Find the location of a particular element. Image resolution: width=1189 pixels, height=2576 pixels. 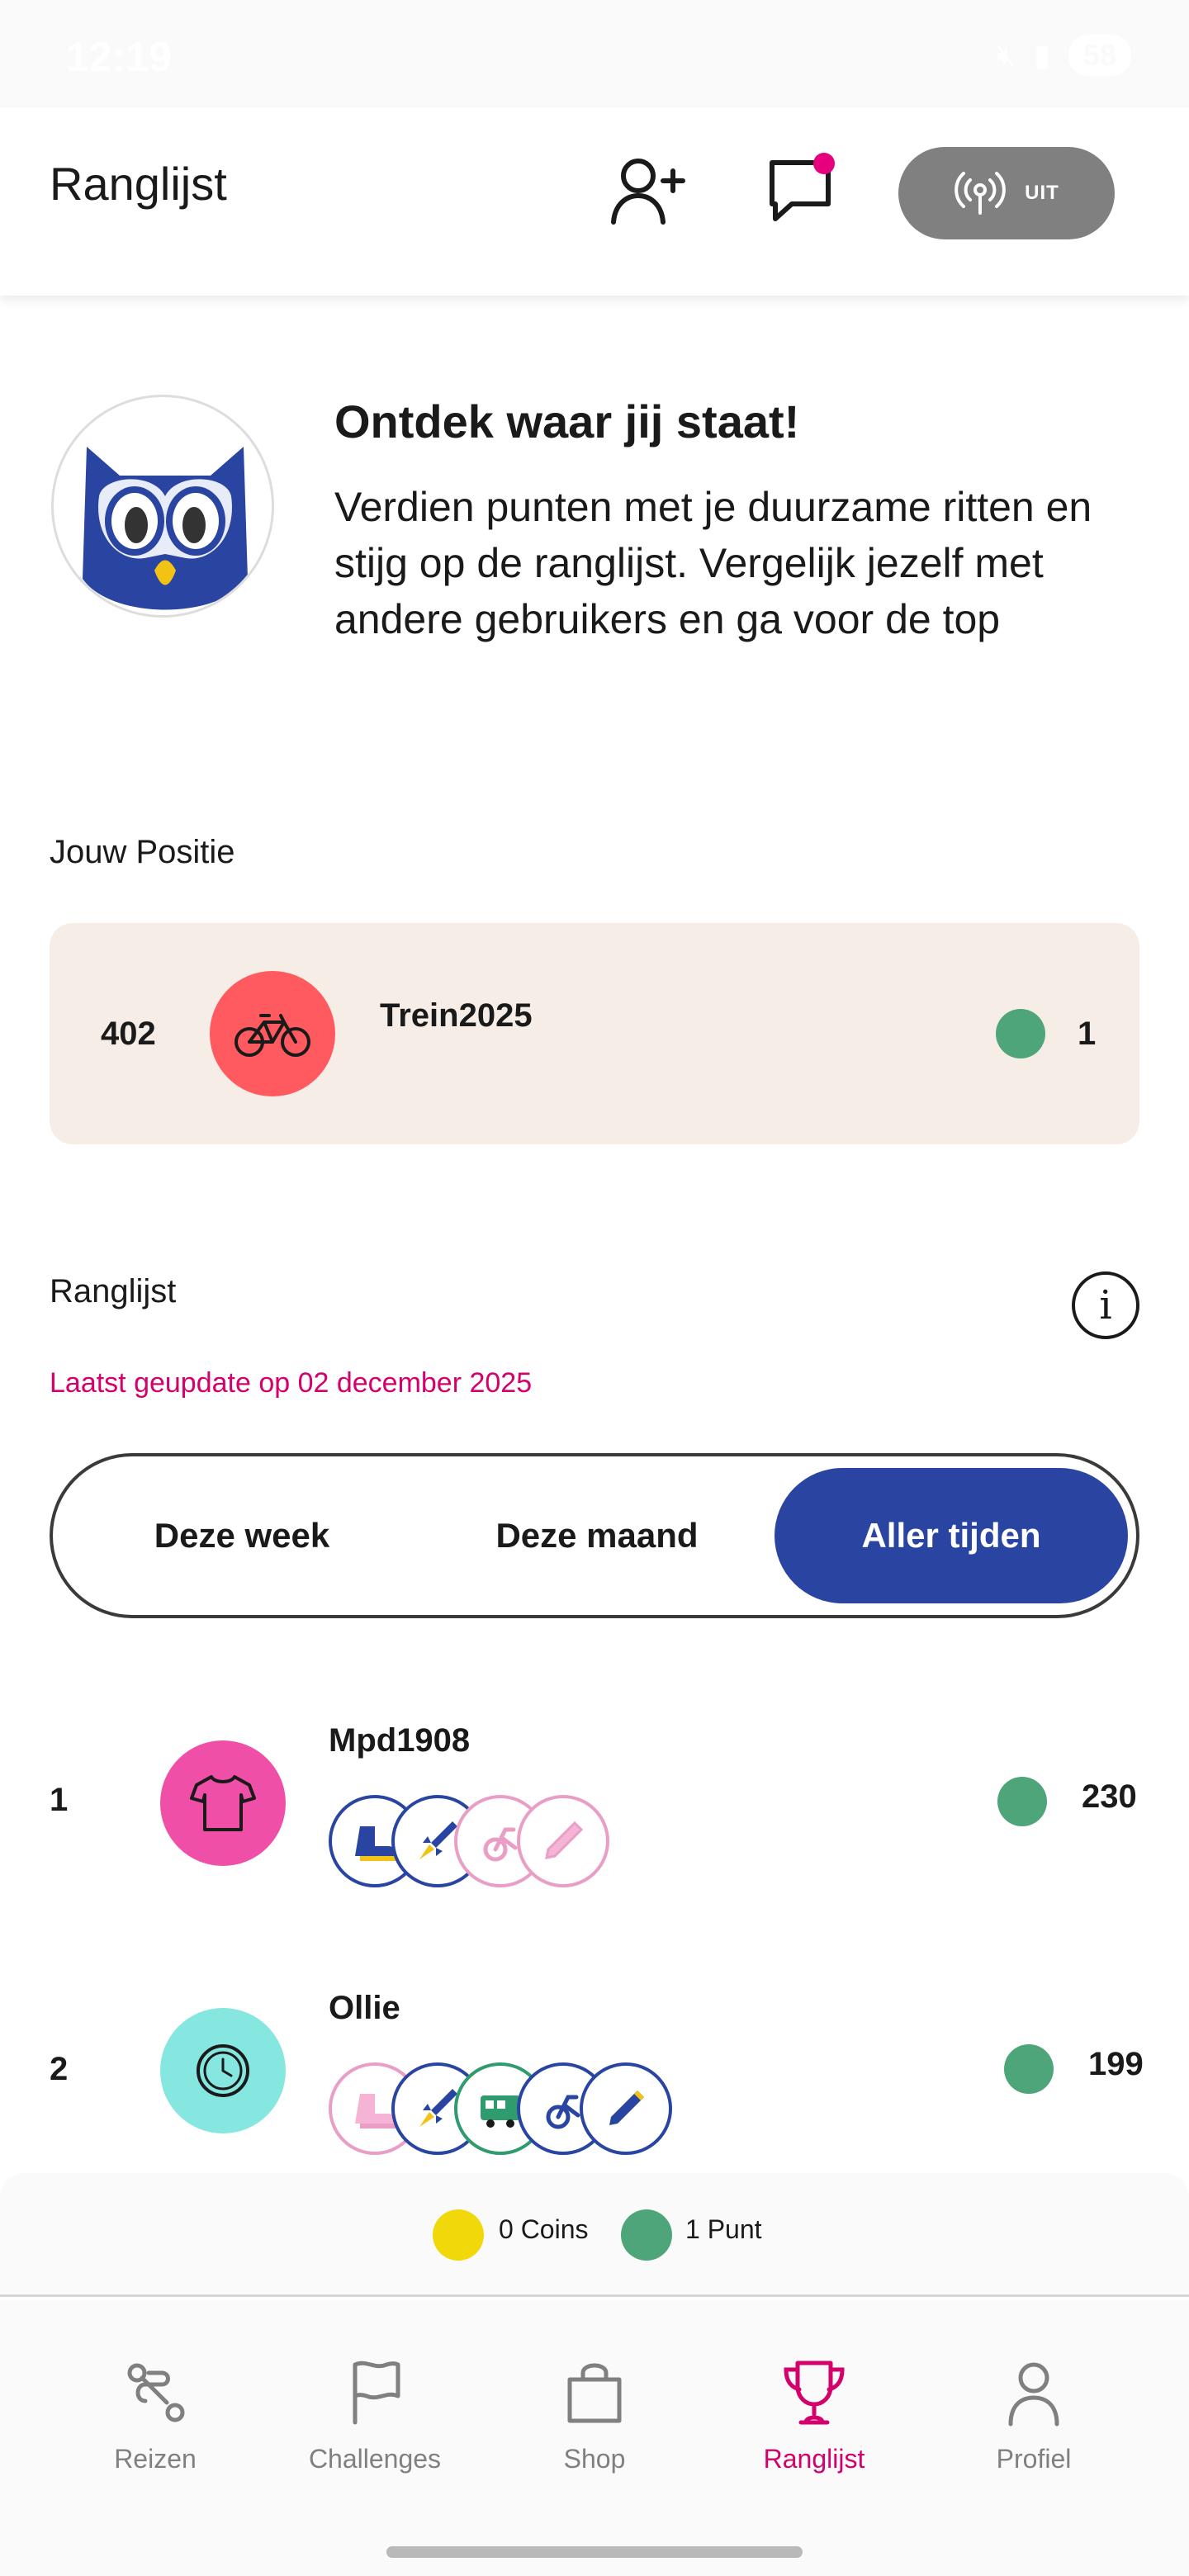

intro-title: Ontdek waar jij staat! is located at coordinates (567, 421).